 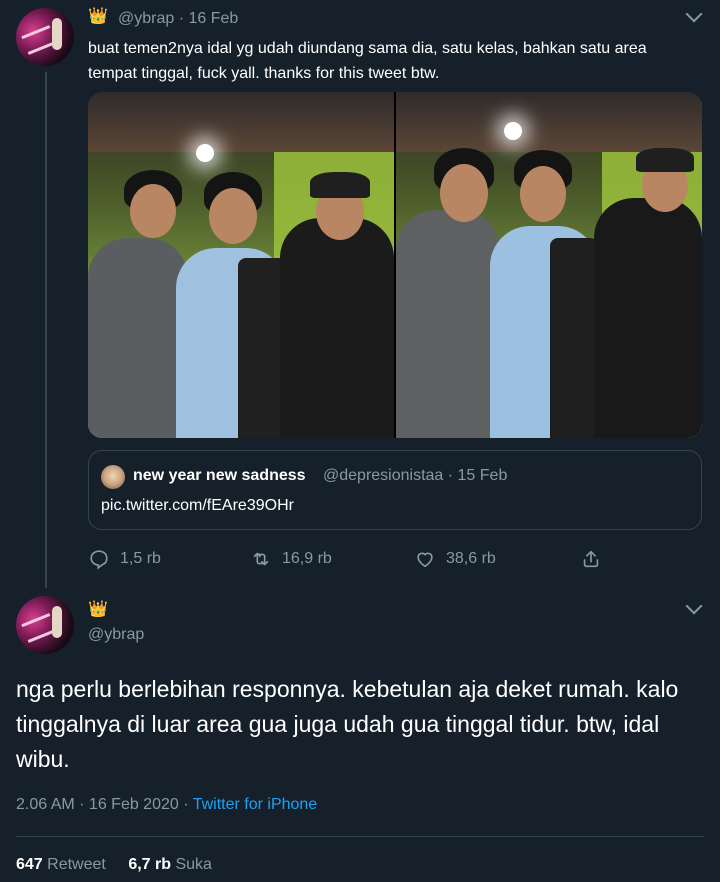 I want to click on retweets-label: Retweet, so click(x=76, y=864).